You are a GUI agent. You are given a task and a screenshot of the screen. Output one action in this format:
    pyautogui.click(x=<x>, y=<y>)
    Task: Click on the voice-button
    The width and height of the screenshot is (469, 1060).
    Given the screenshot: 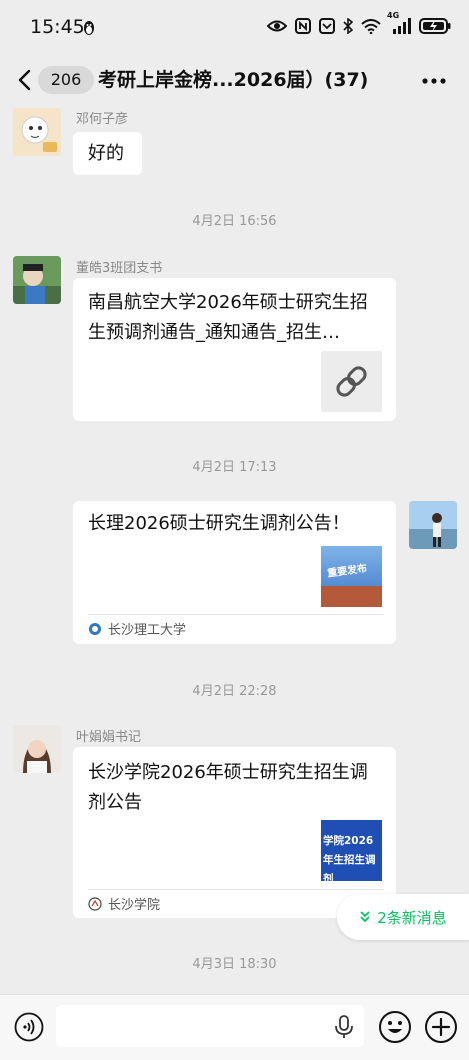 What is the action you would take?
    pyautogui.click(x=29, y=1027)
    